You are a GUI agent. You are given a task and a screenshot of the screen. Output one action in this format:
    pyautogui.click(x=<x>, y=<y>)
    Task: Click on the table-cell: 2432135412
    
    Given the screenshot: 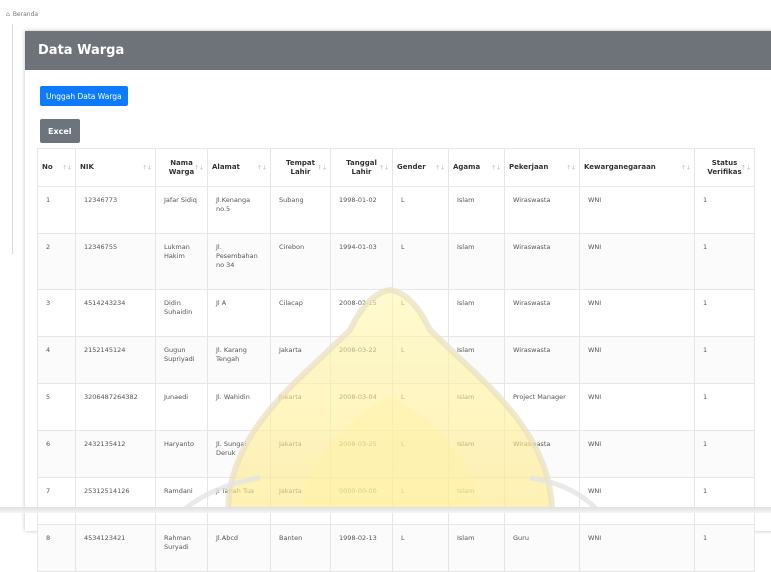 What is the action you would take?
    pyautogui.click(x=115, y=454)
    